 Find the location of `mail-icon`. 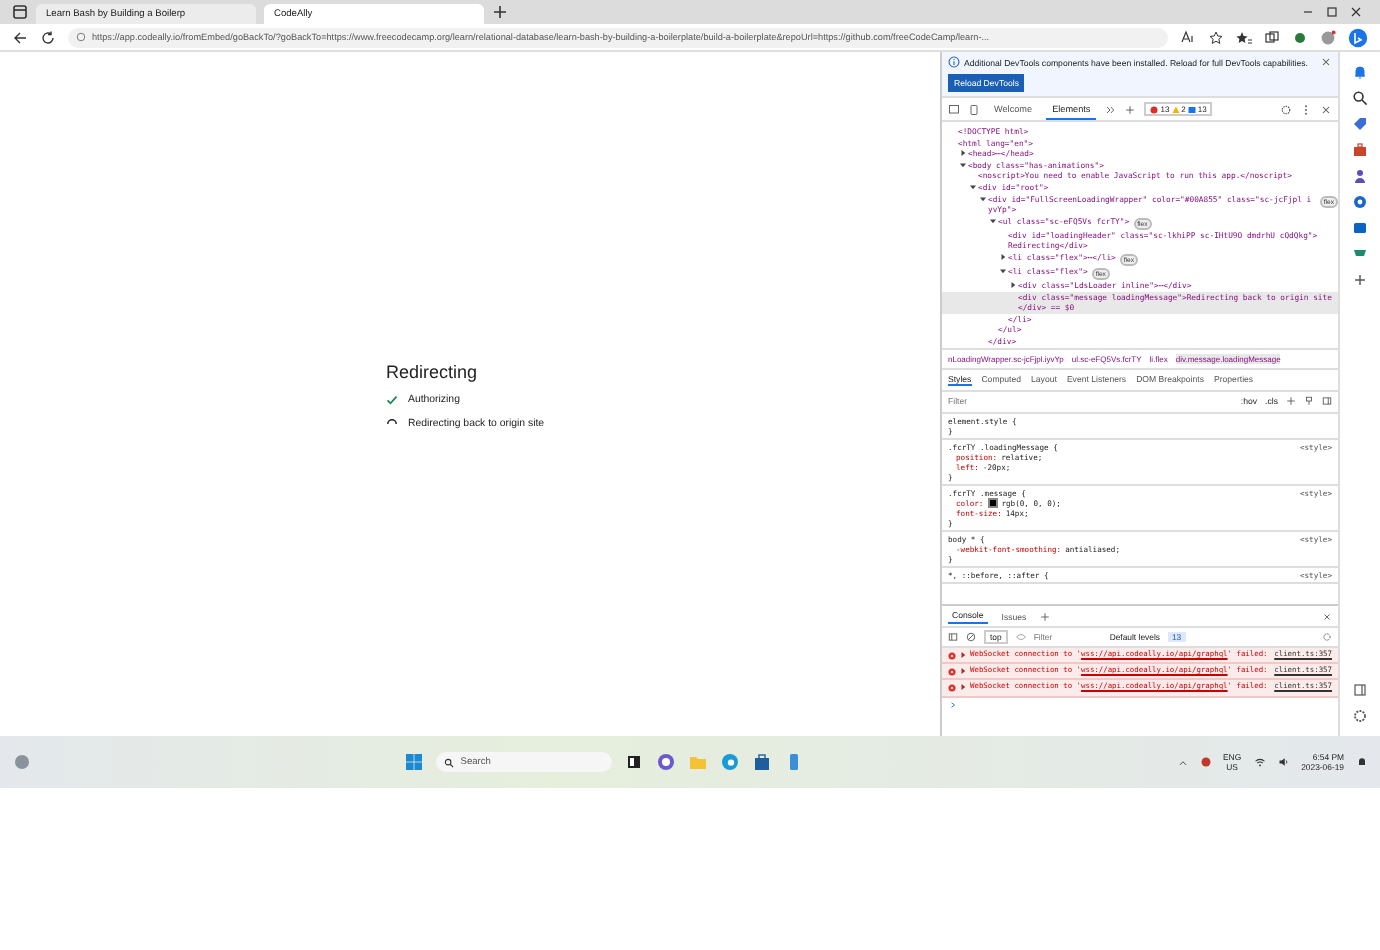

mail-icon is located at coordinates (1360, 228).